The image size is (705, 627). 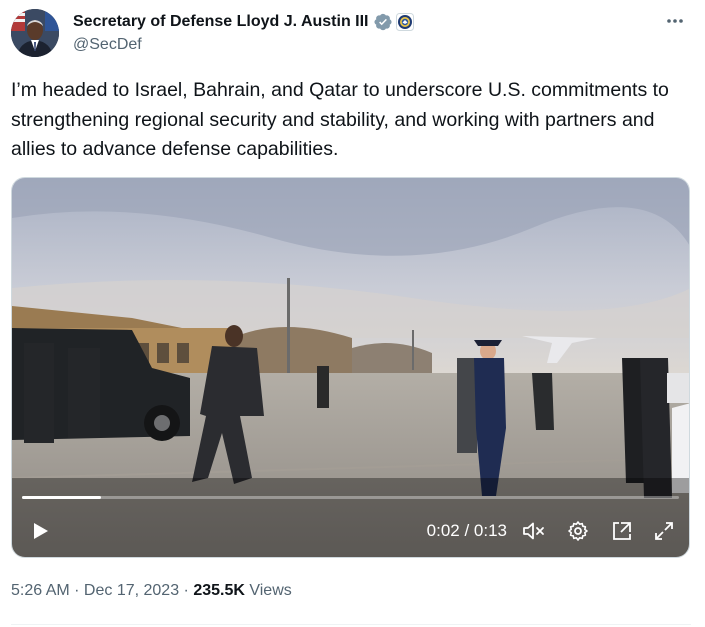 What do you see at coordinates (243, 45) in the screenshot?
I see `author-handle: @SecDef` at bounding box center [243, 45].